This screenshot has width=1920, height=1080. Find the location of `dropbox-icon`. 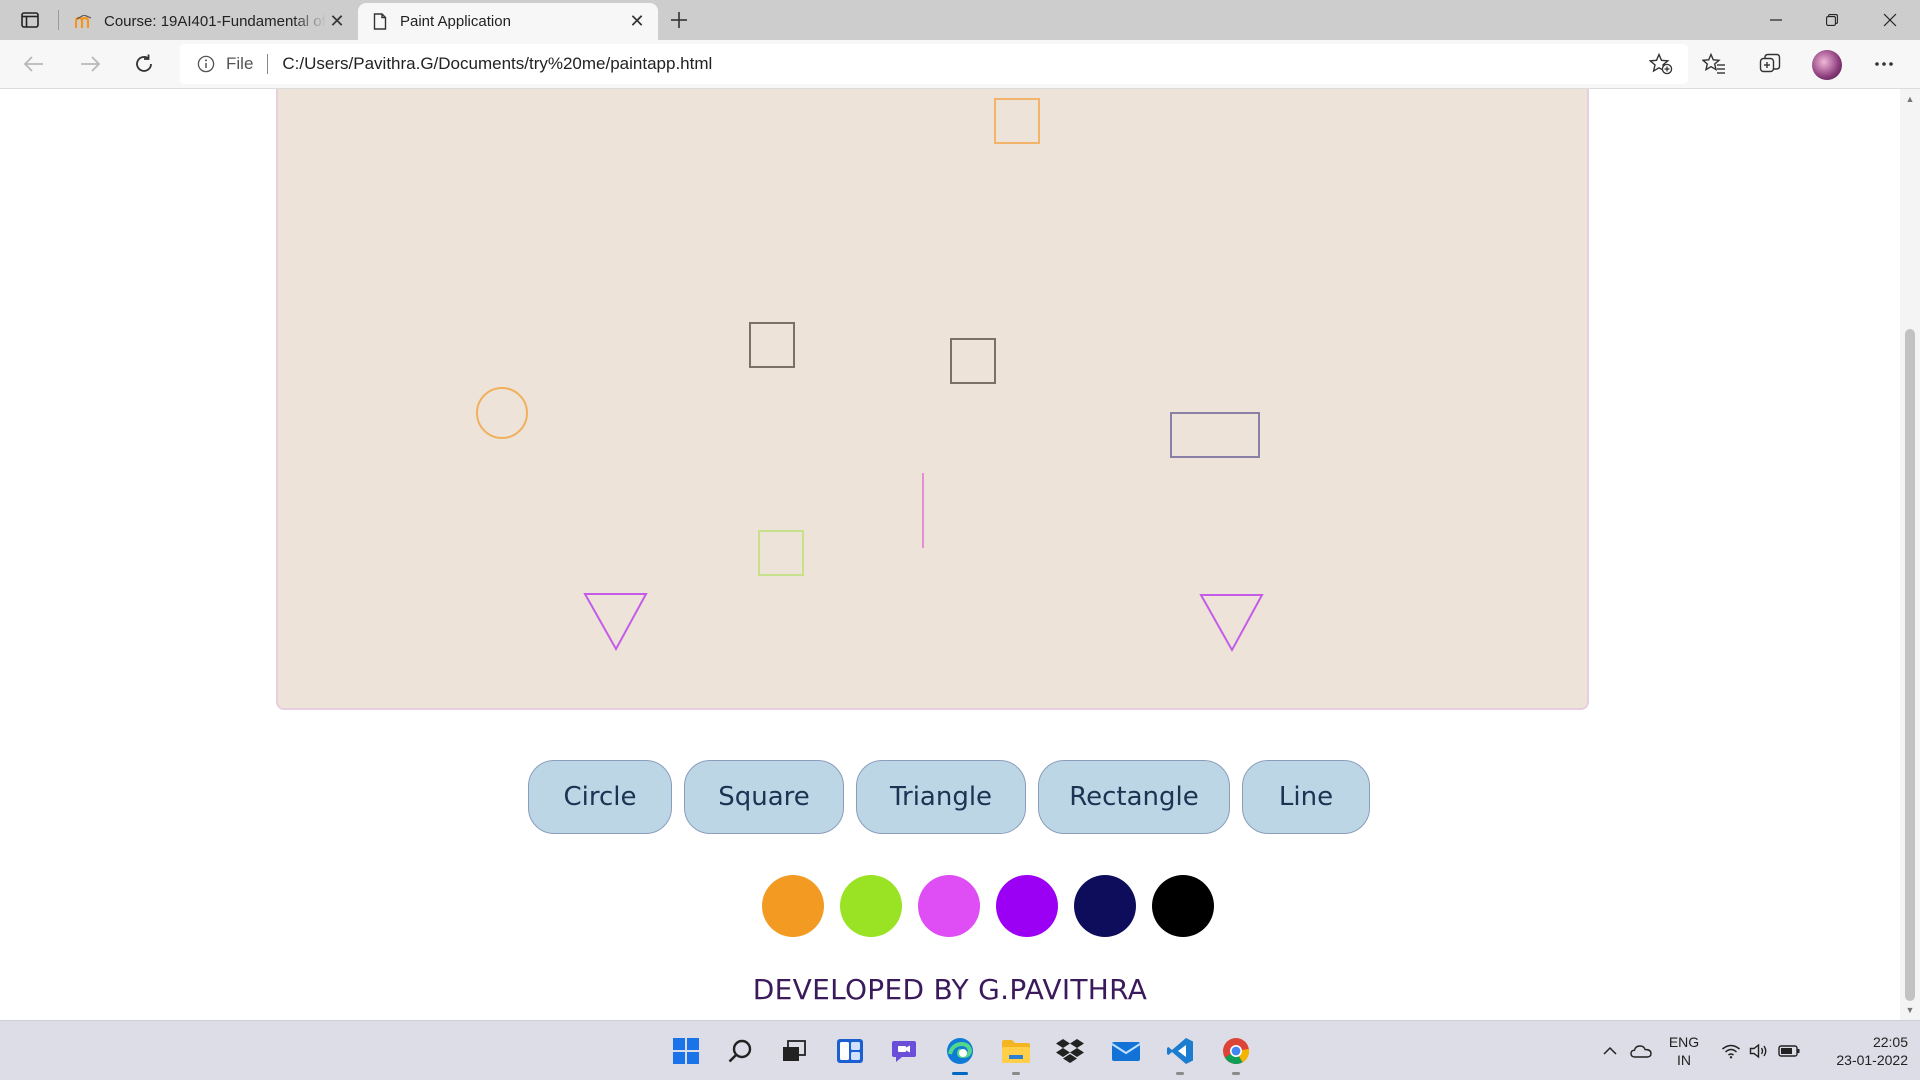

dropbox-icon is located at coordinates (1070, 1051).